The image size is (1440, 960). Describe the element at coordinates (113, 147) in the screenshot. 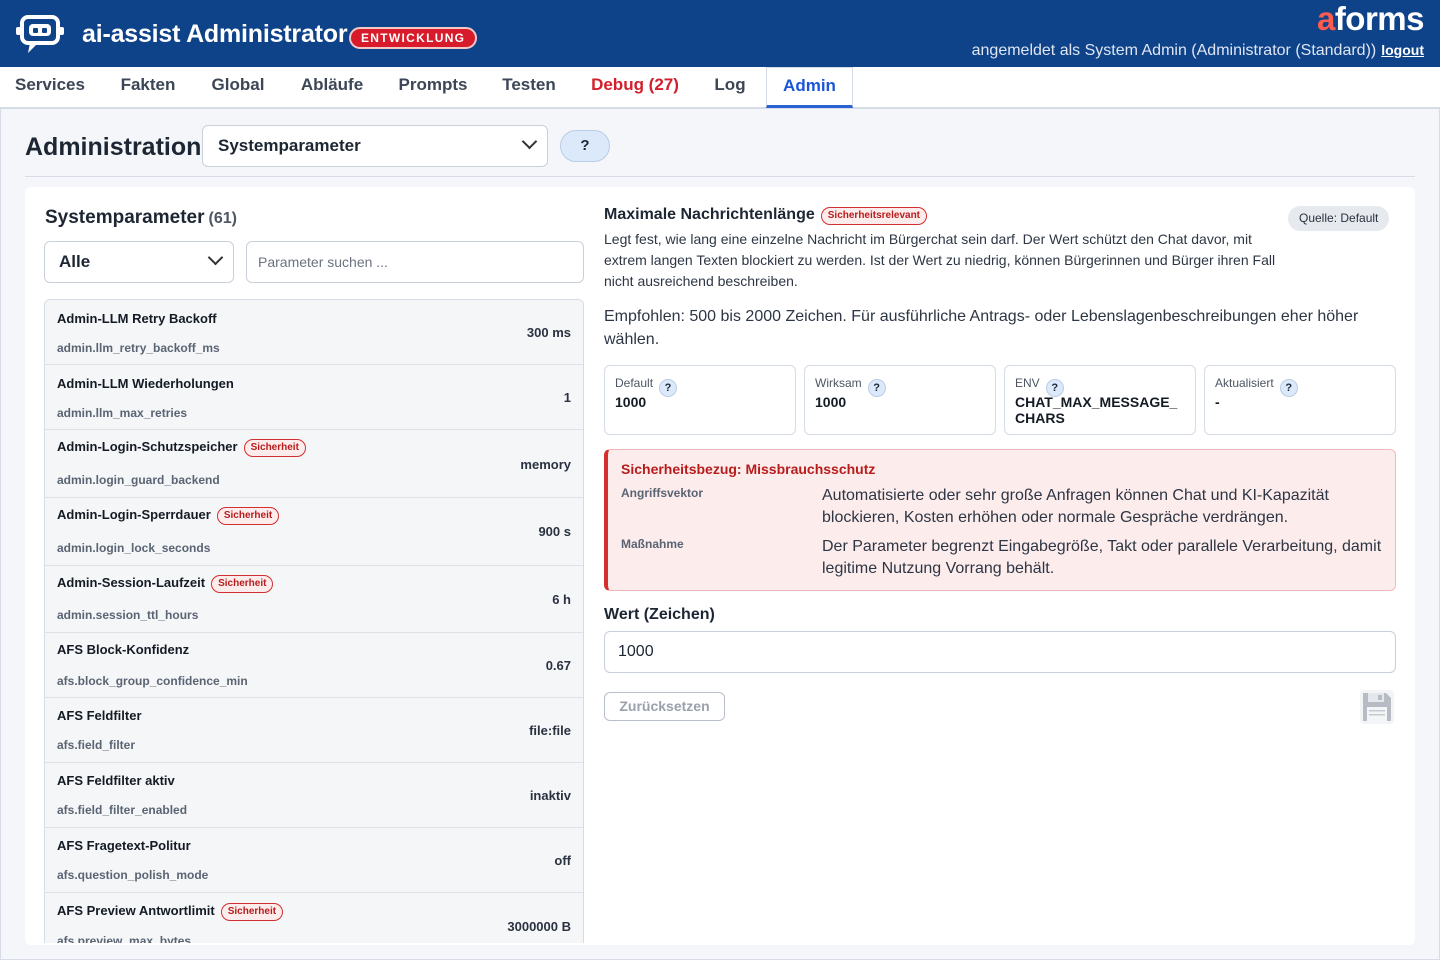

I see `page-title: Administration` at that location.